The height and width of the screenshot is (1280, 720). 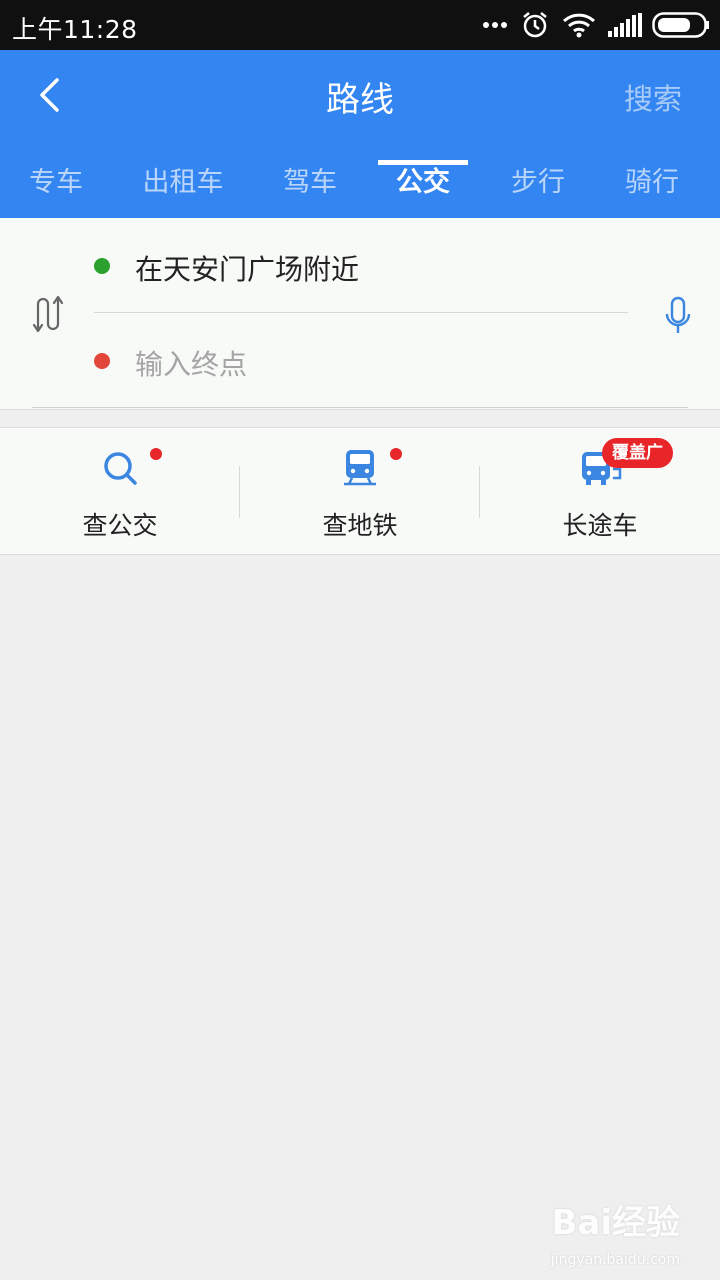 I want to click on route-divider, so click(x=361, y=312).